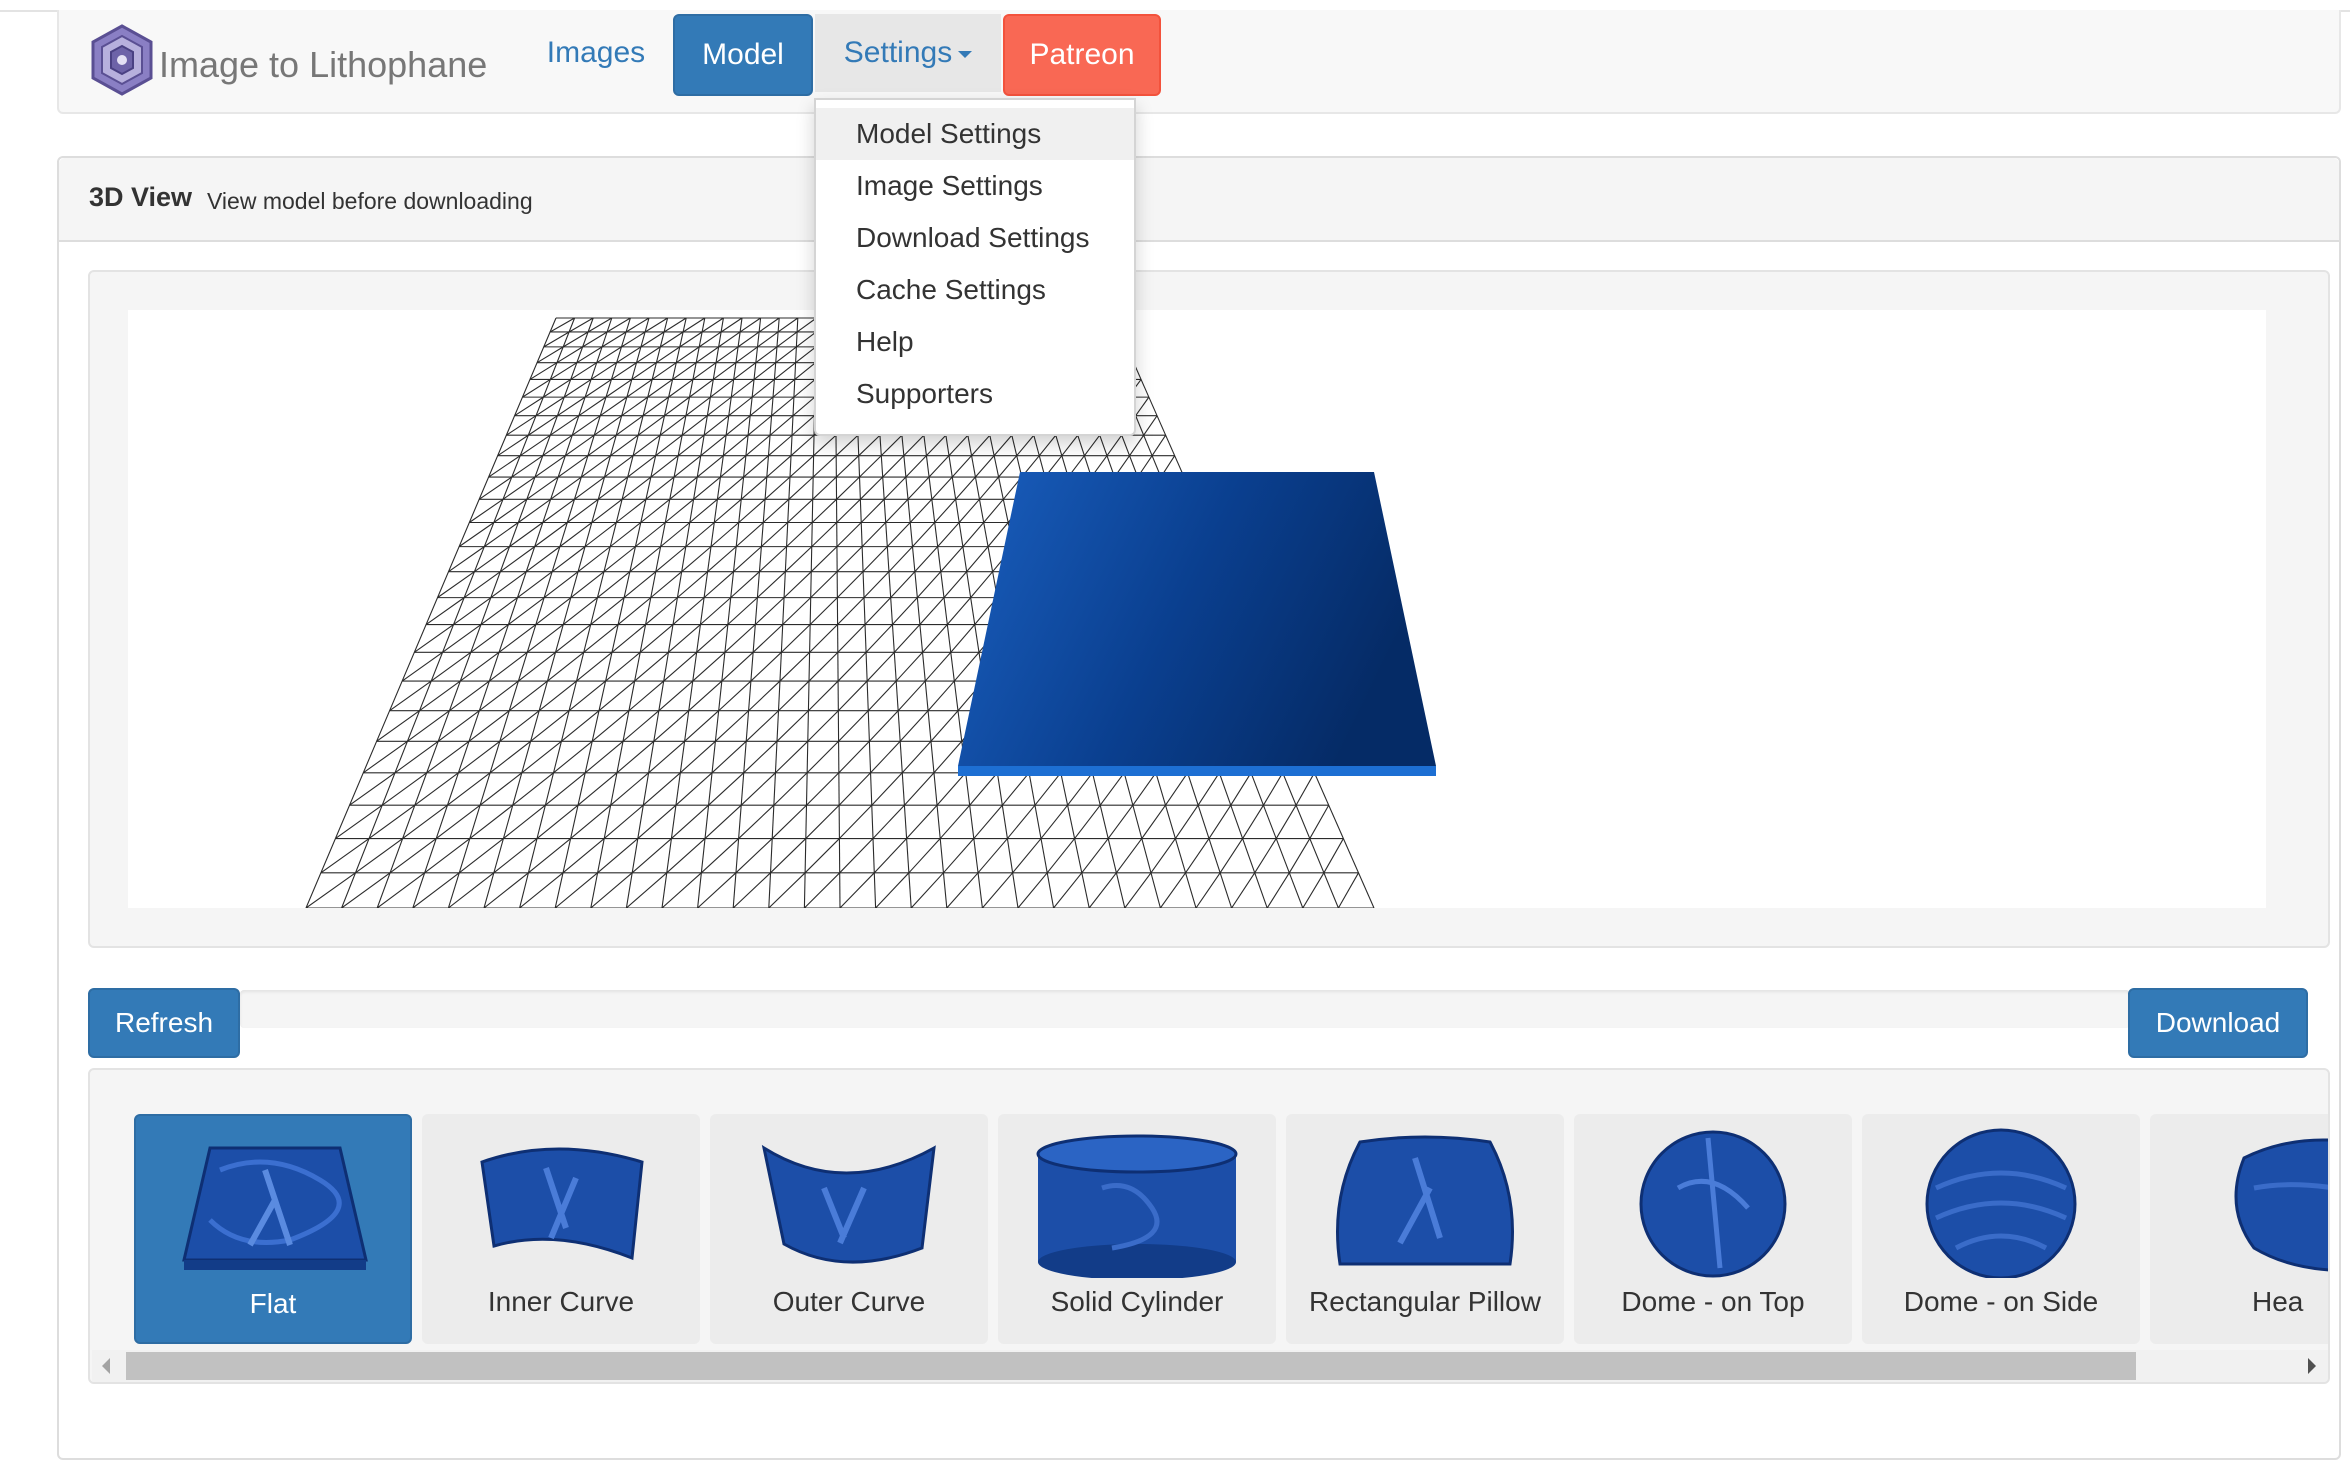 The height and width of the screenshot is (1462, 2350). What do you see at coordinates (1137, 1206) in the screenshot?
I see `solid-cylinder-shape-icon` at bounding box center [1137, 1206].